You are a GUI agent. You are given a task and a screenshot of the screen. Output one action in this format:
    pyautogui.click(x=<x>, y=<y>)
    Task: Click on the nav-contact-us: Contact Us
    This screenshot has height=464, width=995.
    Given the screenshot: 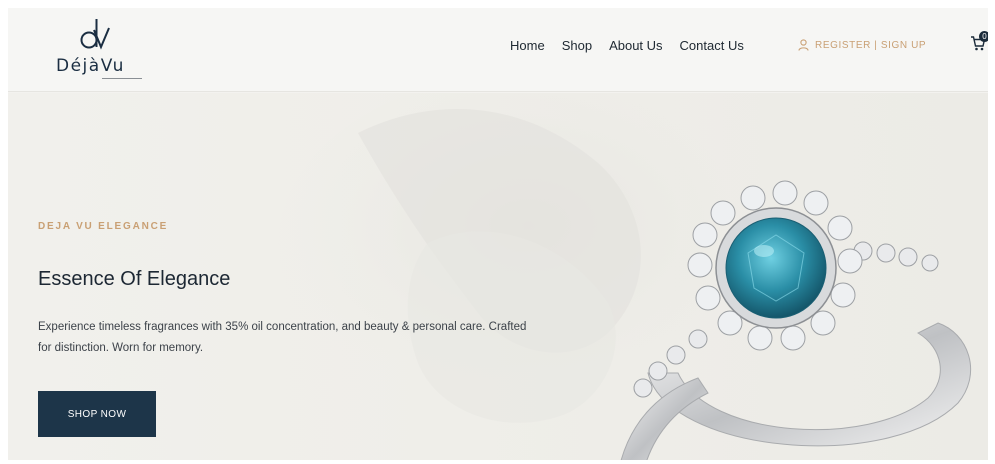 What is the action you would take?
    pyautogui.click(x=712, y=45)
    